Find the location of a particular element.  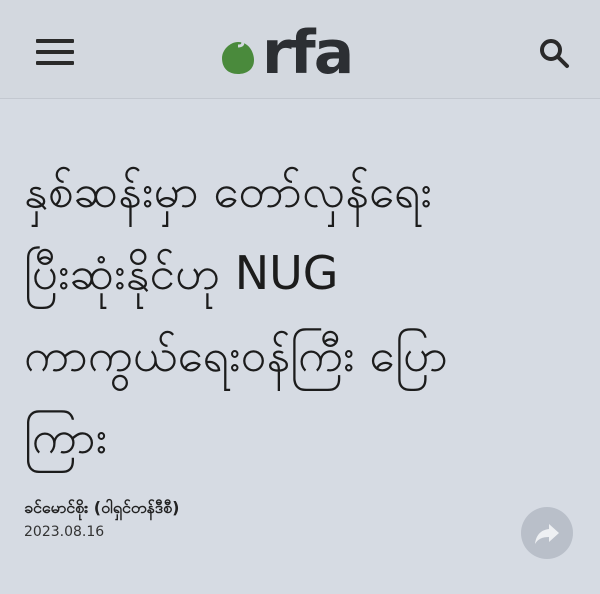

share-button is located at coordinates (547, 533).